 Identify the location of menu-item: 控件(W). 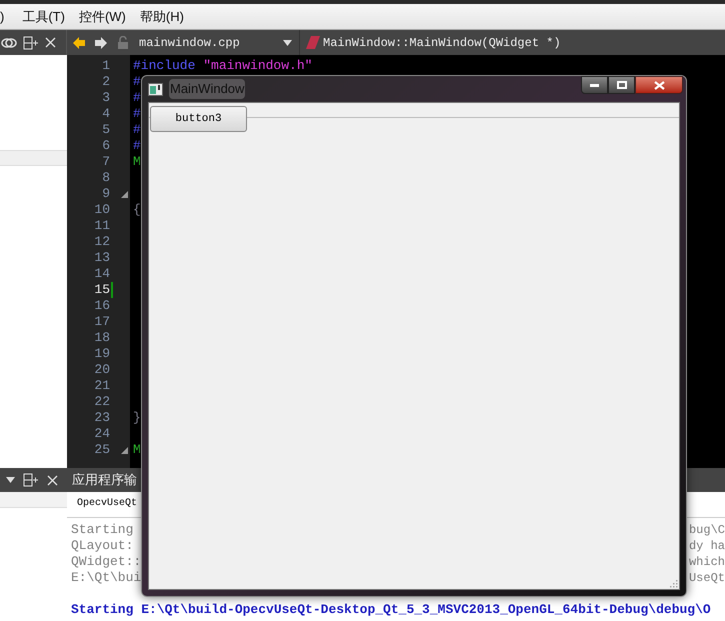
(102, 16).